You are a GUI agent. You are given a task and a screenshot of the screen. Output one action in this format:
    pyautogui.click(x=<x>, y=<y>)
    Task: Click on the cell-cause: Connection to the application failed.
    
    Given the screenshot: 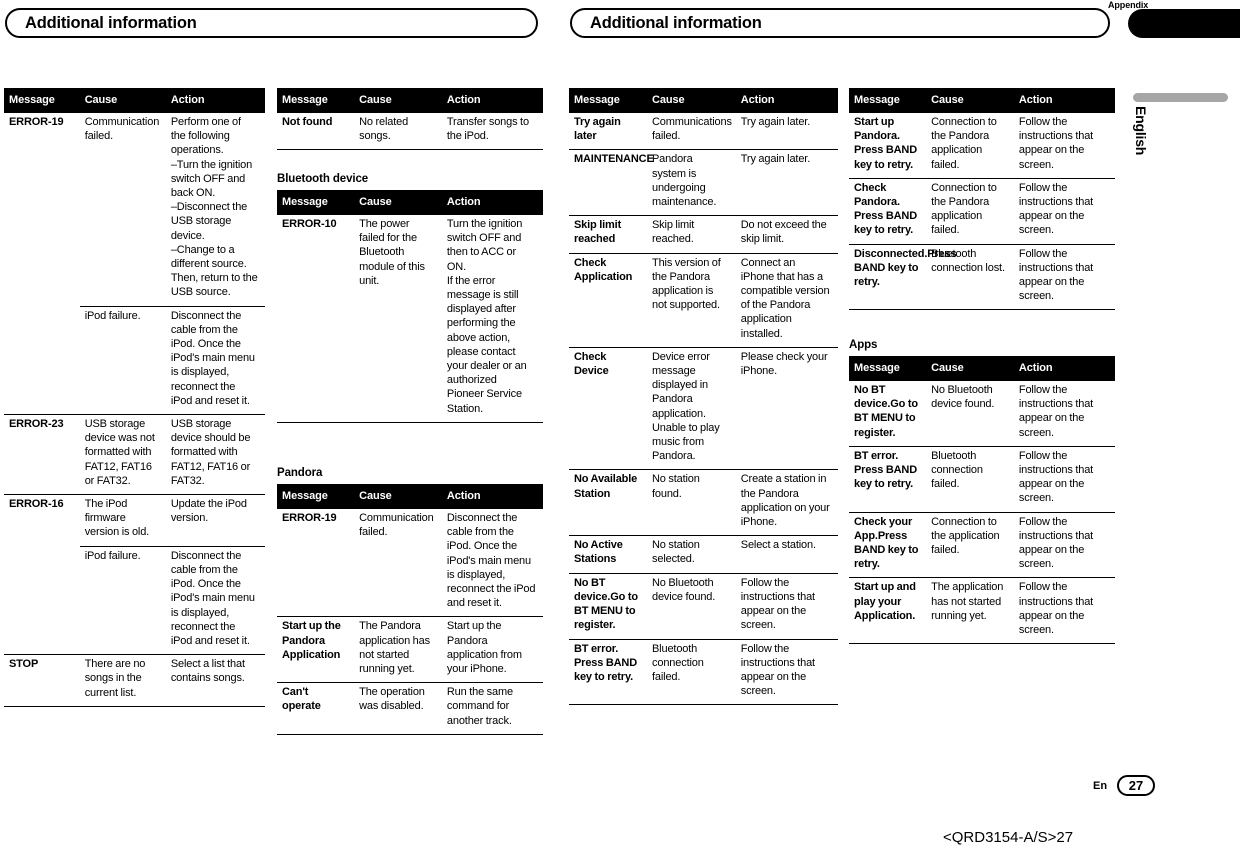 What is the action you would take?
    pyautogui.click(x=970, y=544)
    